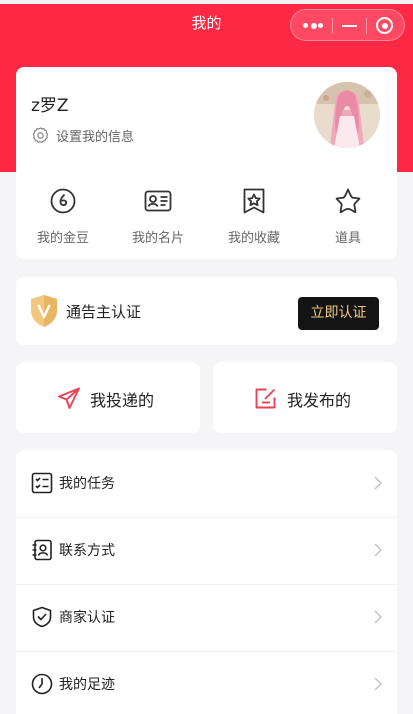 The width and height of the screenshot is (413, 714). What do you see at coordinates (122, 400) in the screenshot?
I see `my-submissions-label: 我投递的` at bounding box center [122, 400].